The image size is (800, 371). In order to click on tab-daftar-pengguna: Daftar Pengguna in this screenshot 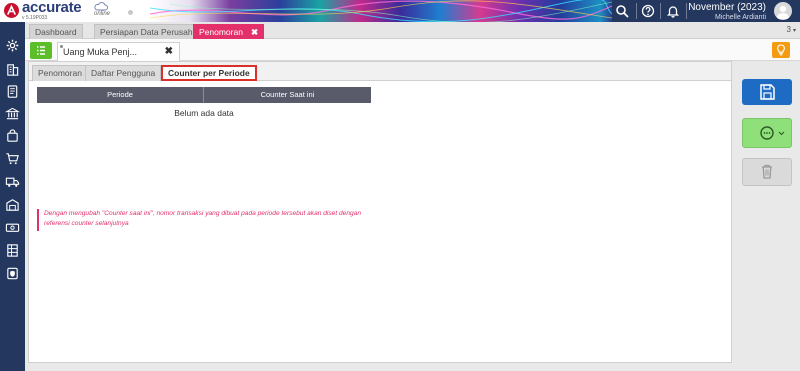, I will do `click(123, 73)`.